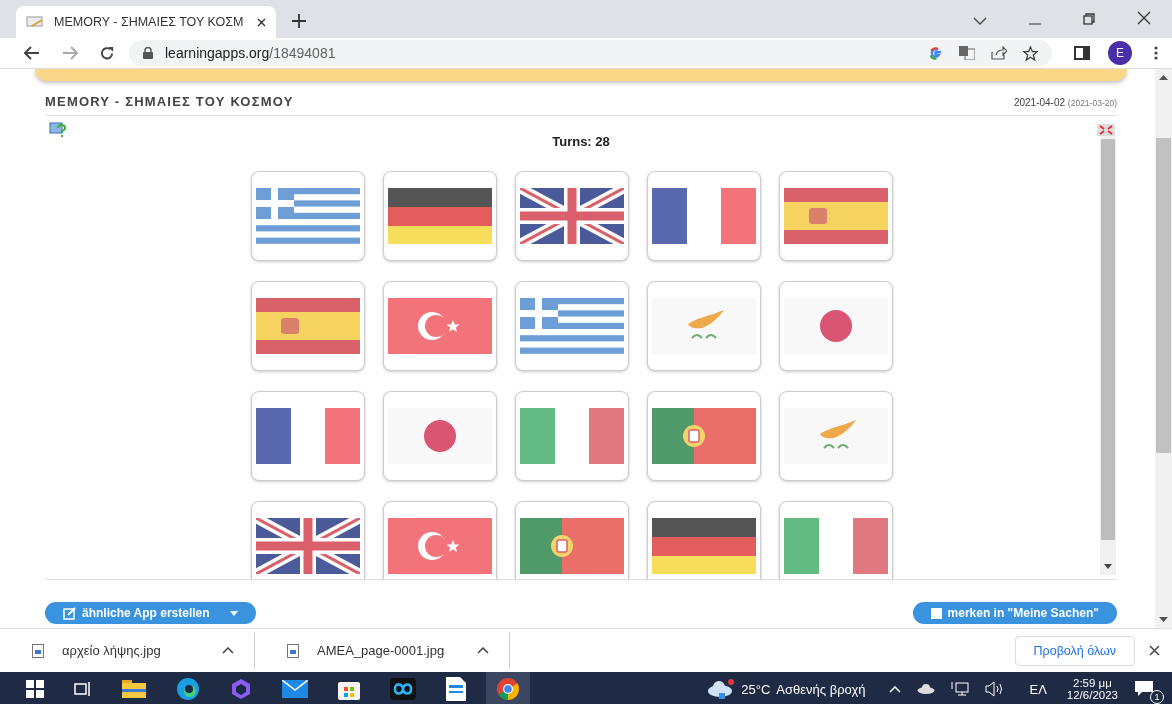 The width and height of the screenshot is (1172, 704). Describe the element at coordinates (58, 130) in the screenshot. I see `help-icon` at that location.